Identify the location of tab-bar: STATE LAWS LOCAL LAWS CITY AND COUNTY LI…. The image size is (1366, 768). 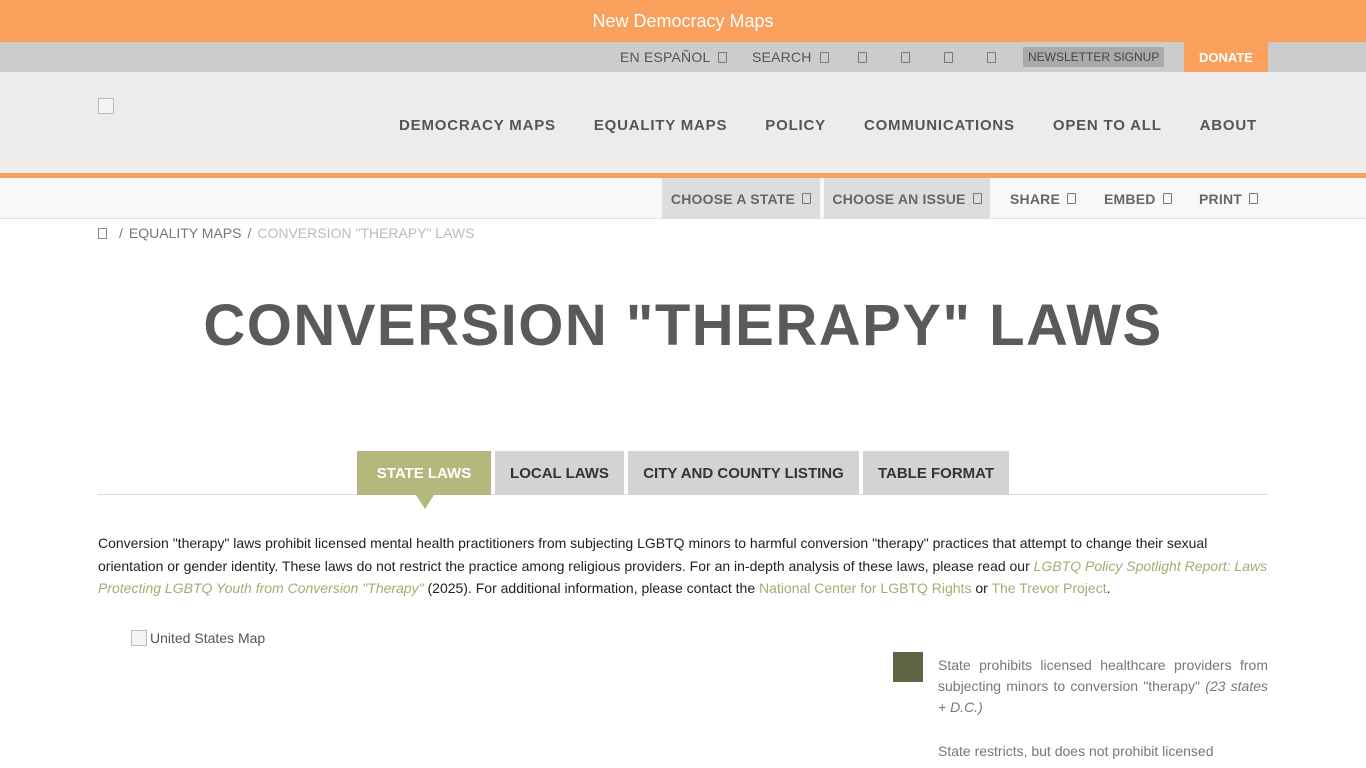
(683, 473).